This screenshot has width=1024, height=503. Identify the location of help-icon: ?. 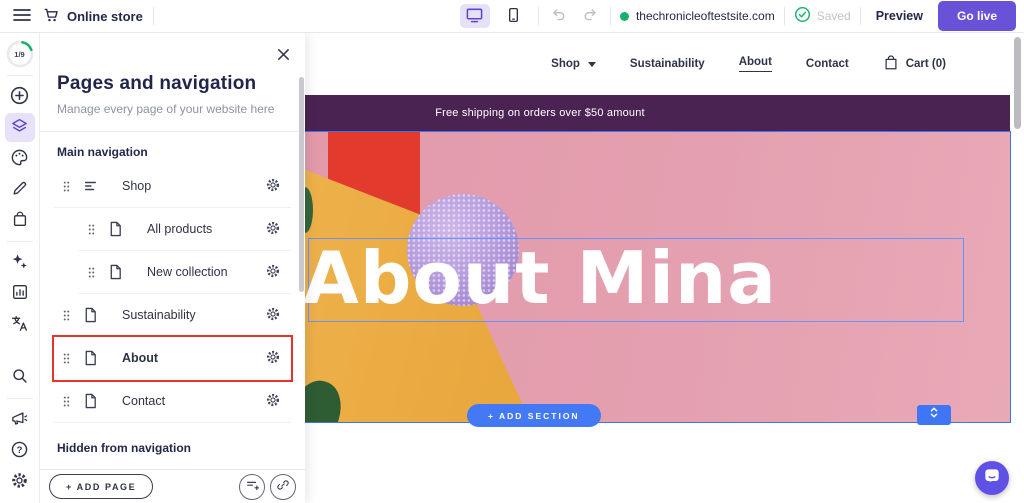
(19, 451).